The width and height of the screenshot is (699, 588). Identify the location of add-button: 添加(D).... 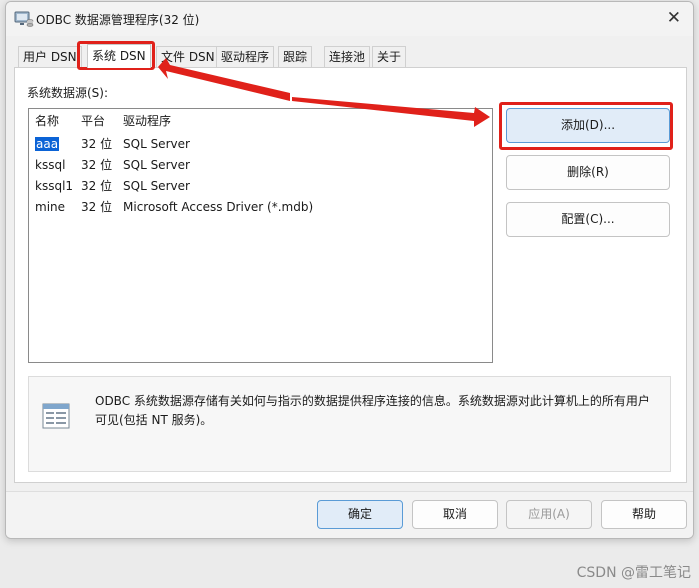
(588, 125).